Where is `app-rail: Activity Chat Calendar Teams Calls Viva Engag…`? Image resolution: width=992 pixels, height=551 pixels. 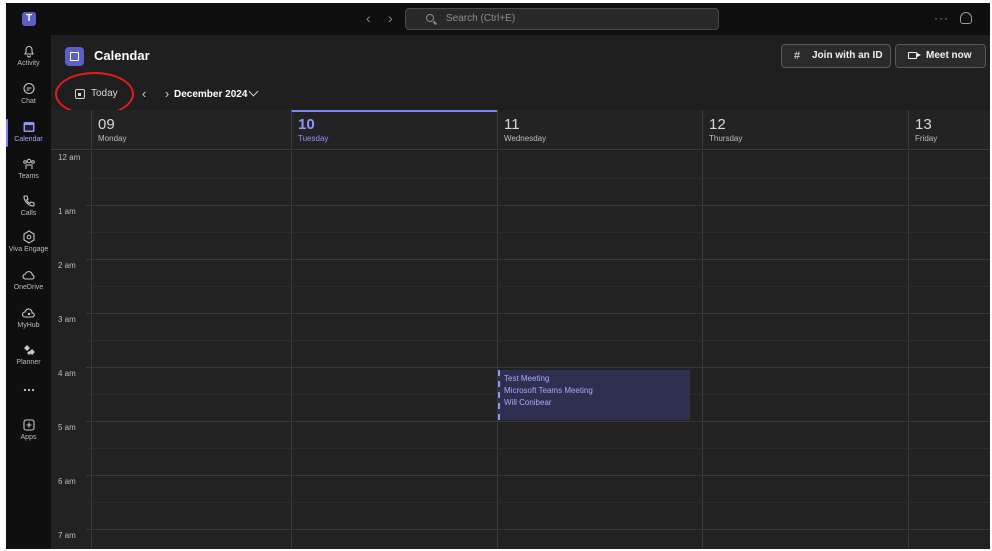
app-rail: Activity Chat Calendar Teams Calls Viva Engag… is located at coordinates (28, 292).